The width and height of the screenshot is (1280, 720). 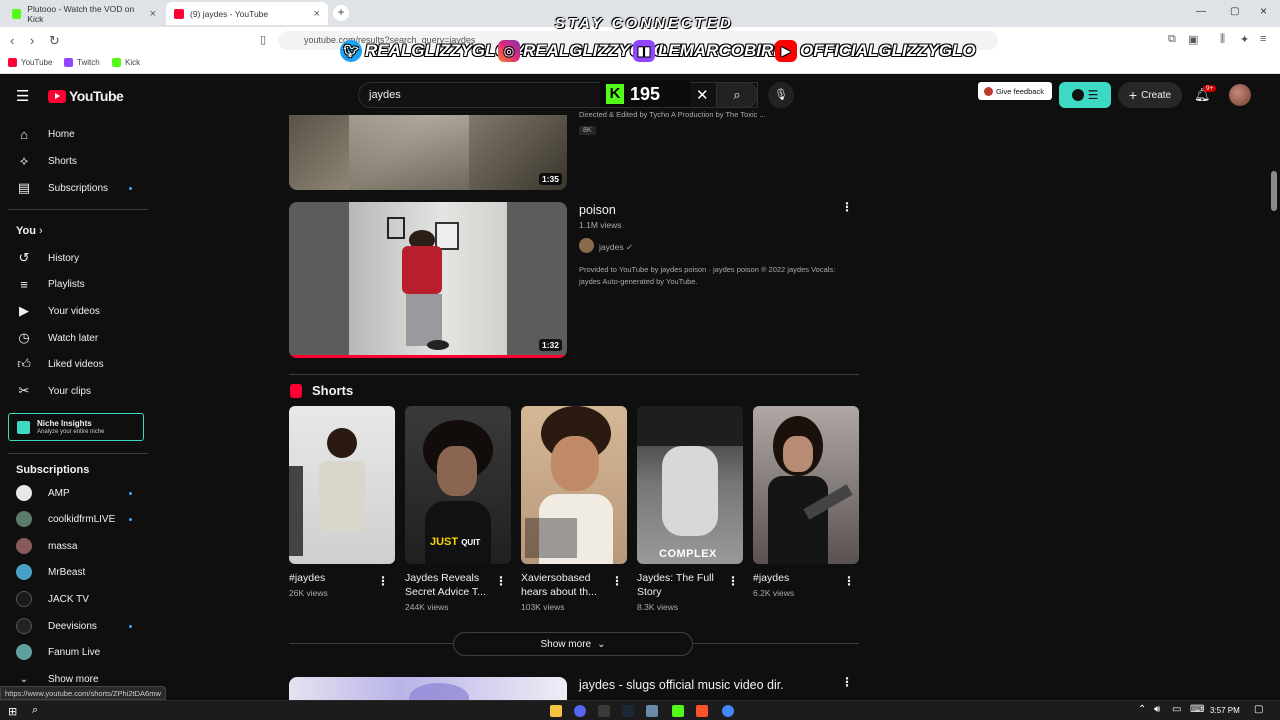 What do you see at coordinates (428, 688) in the screenshot?
I see `video-thumbnail` at bounding box center [428, 688].